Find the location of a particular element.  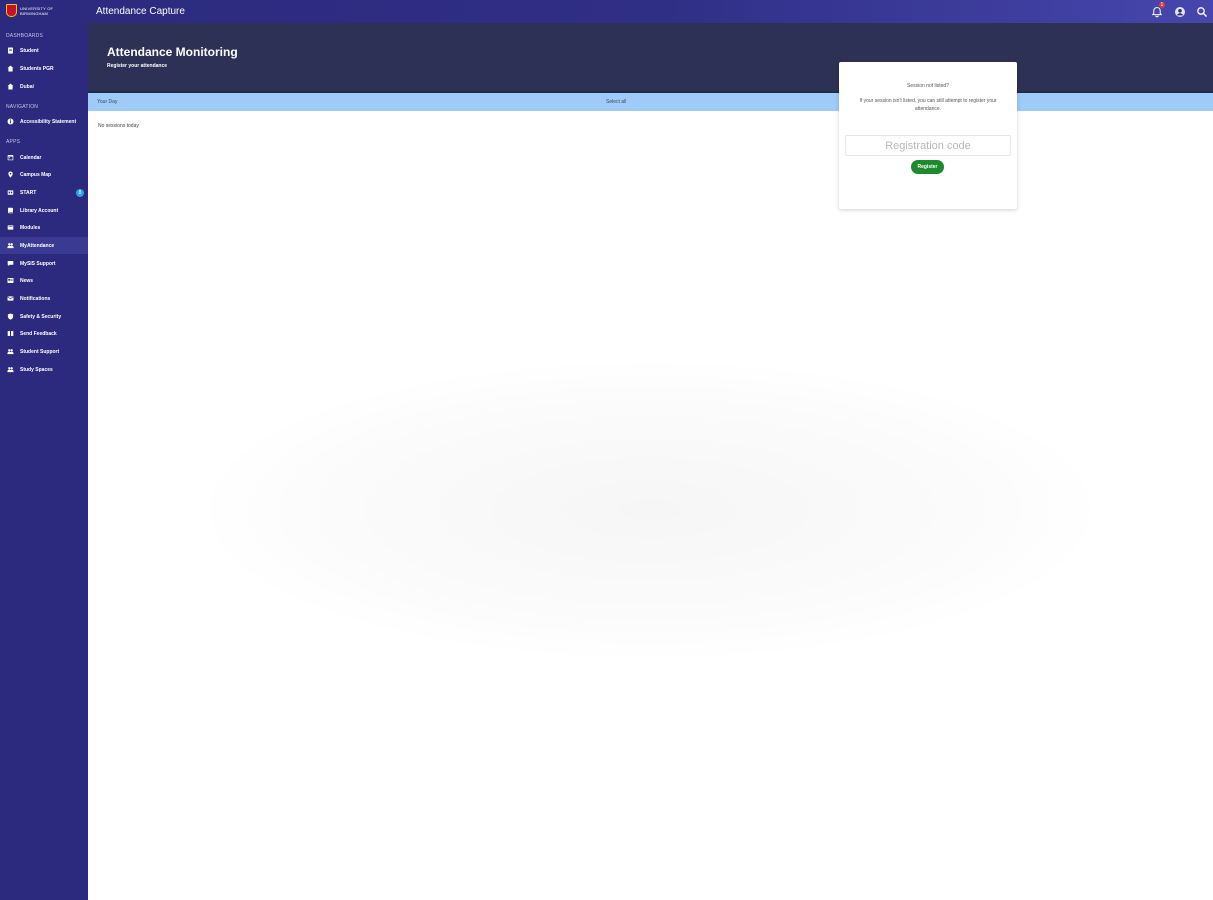

notification-badge: 1 is located at coordinates (1162, 5).